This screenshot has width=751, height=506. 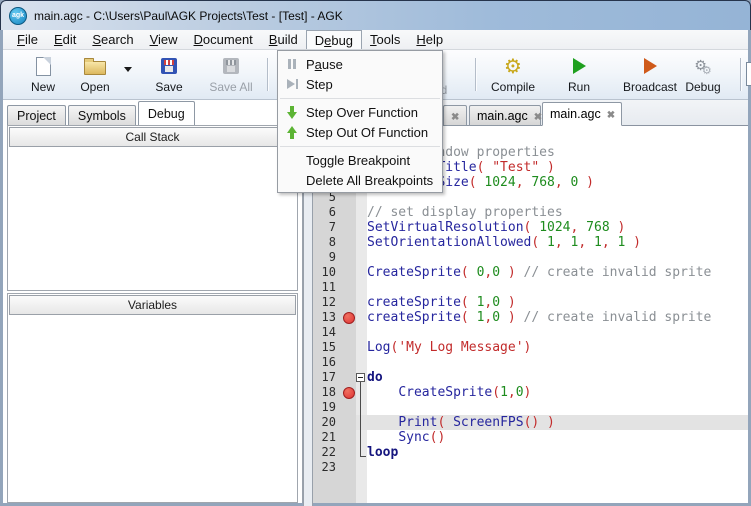 I want to click on menu-item-step-over-function: Step Over Function, so click(x=360, y=112).